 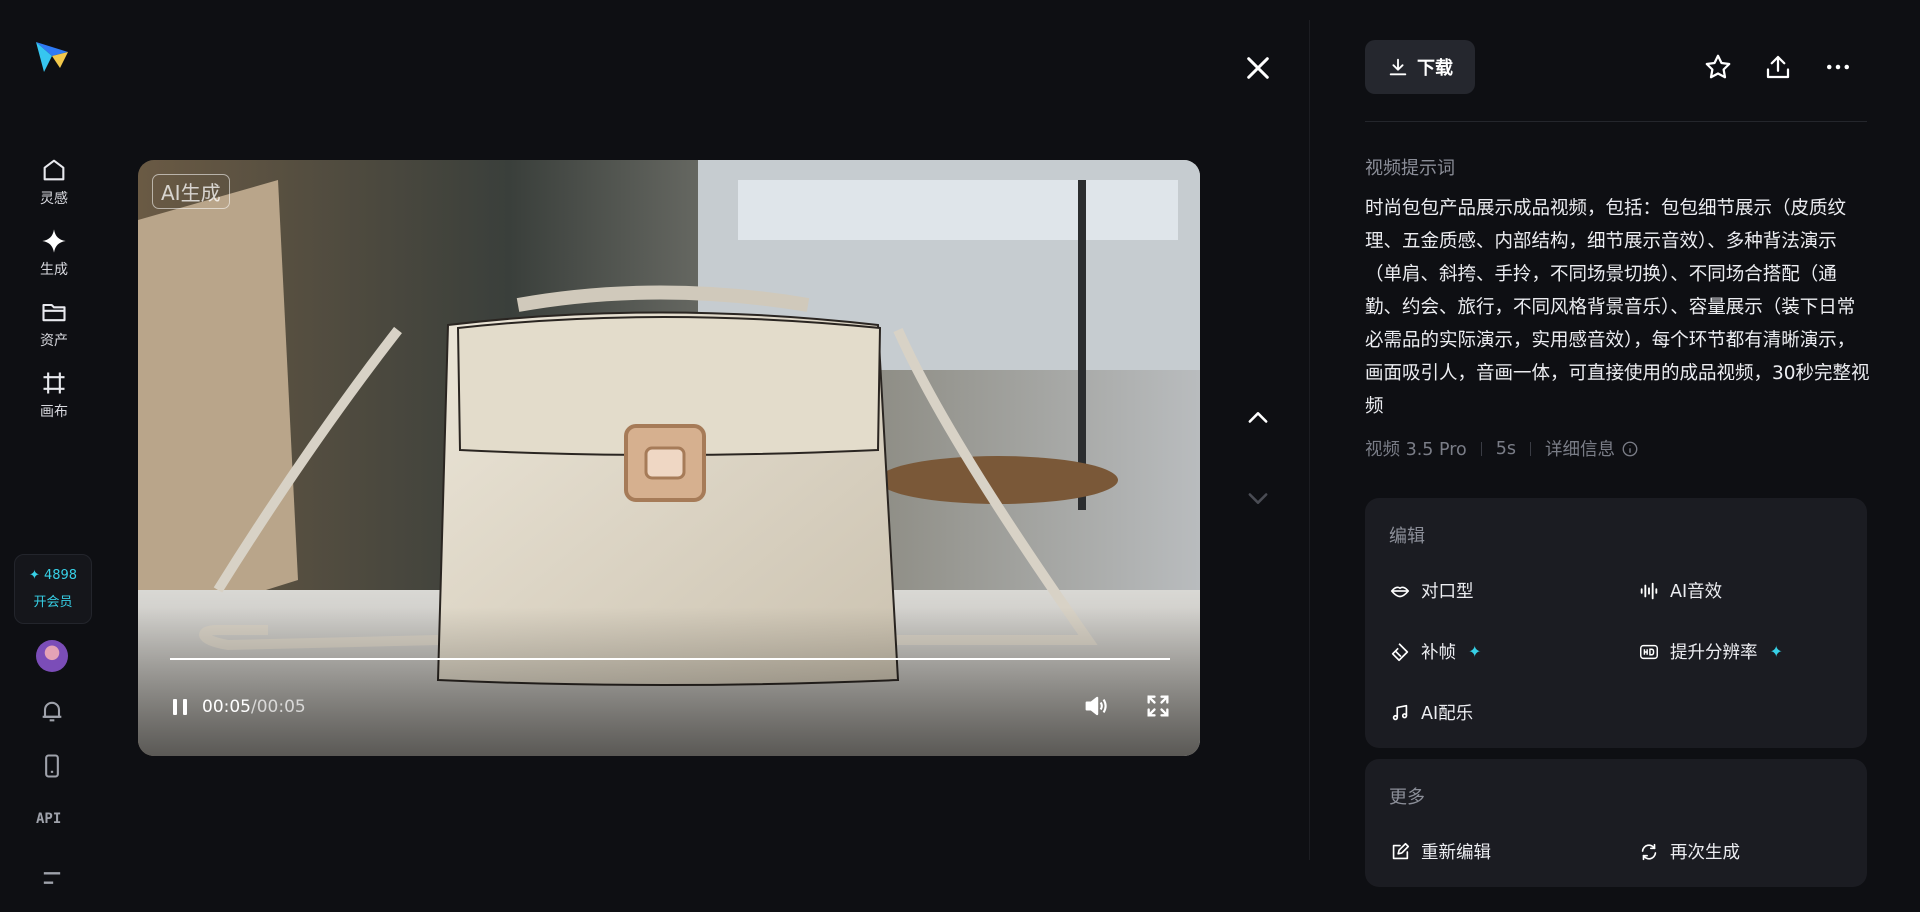 What do you see at coordinates (1407, 536) in the screenshot?
I see `edit-card-title: 编辑` at bounding box center [1407, 536].